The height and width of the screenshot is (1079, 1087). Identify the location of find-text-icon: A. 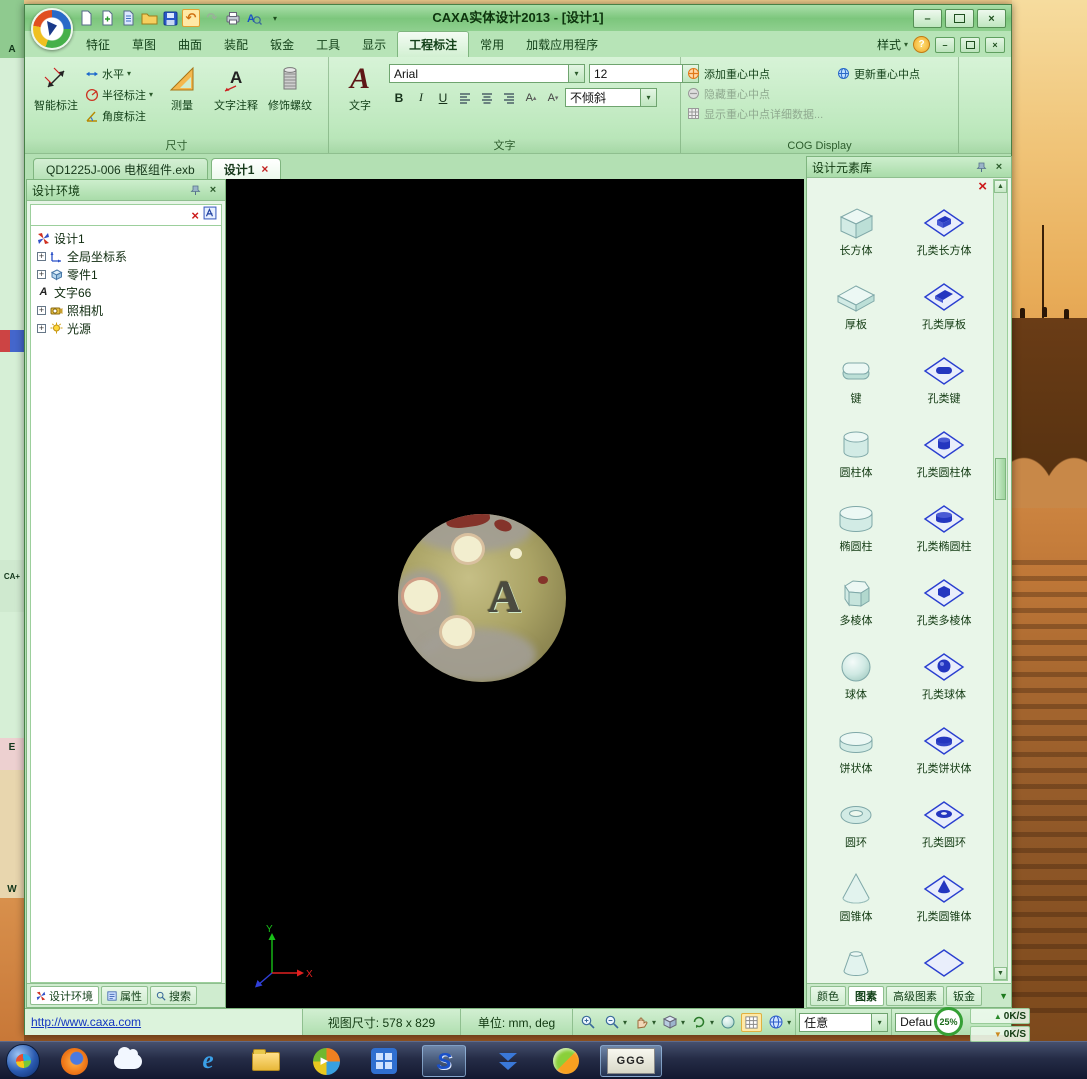
(254, 18).